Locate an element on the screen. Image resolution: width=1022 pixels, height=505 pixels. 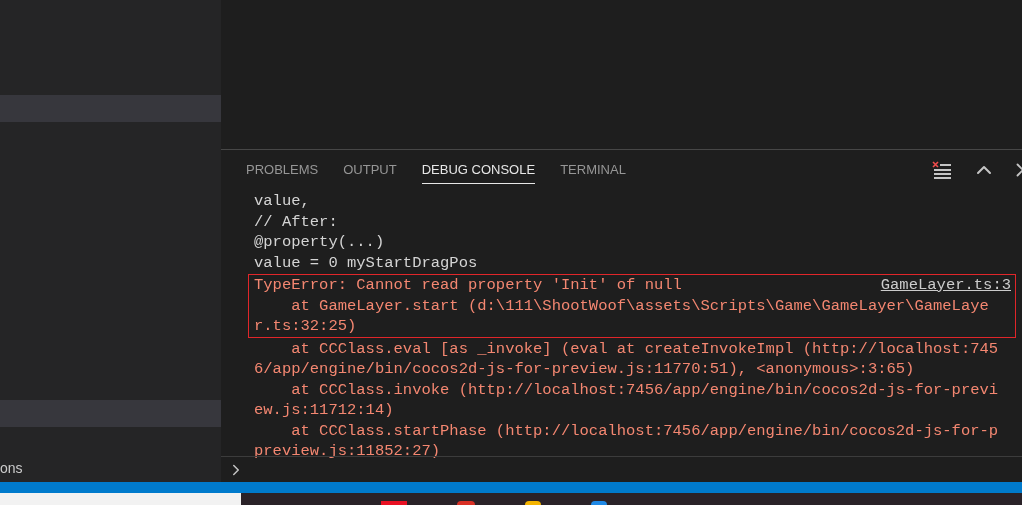
panel-tab: PROBLEMS is located at coordinates (282, 170).